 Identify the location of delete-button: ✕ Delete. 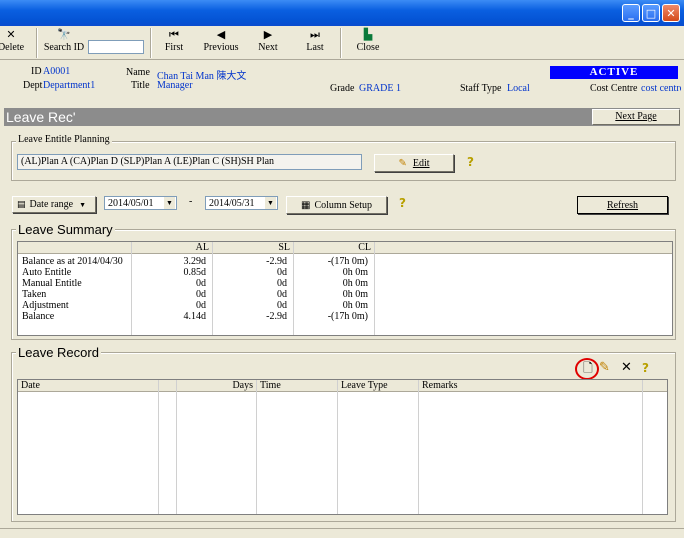
(13, 40).